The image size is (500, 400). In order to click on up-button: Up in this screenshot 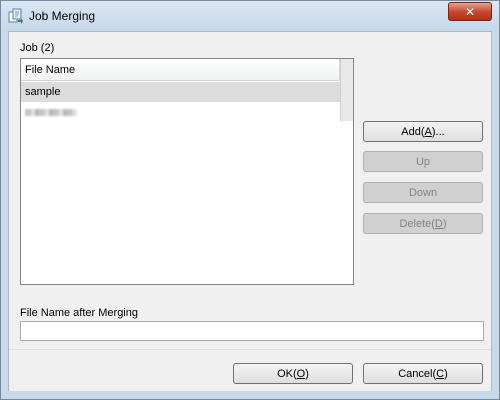, I will do `click(423, 161)`.